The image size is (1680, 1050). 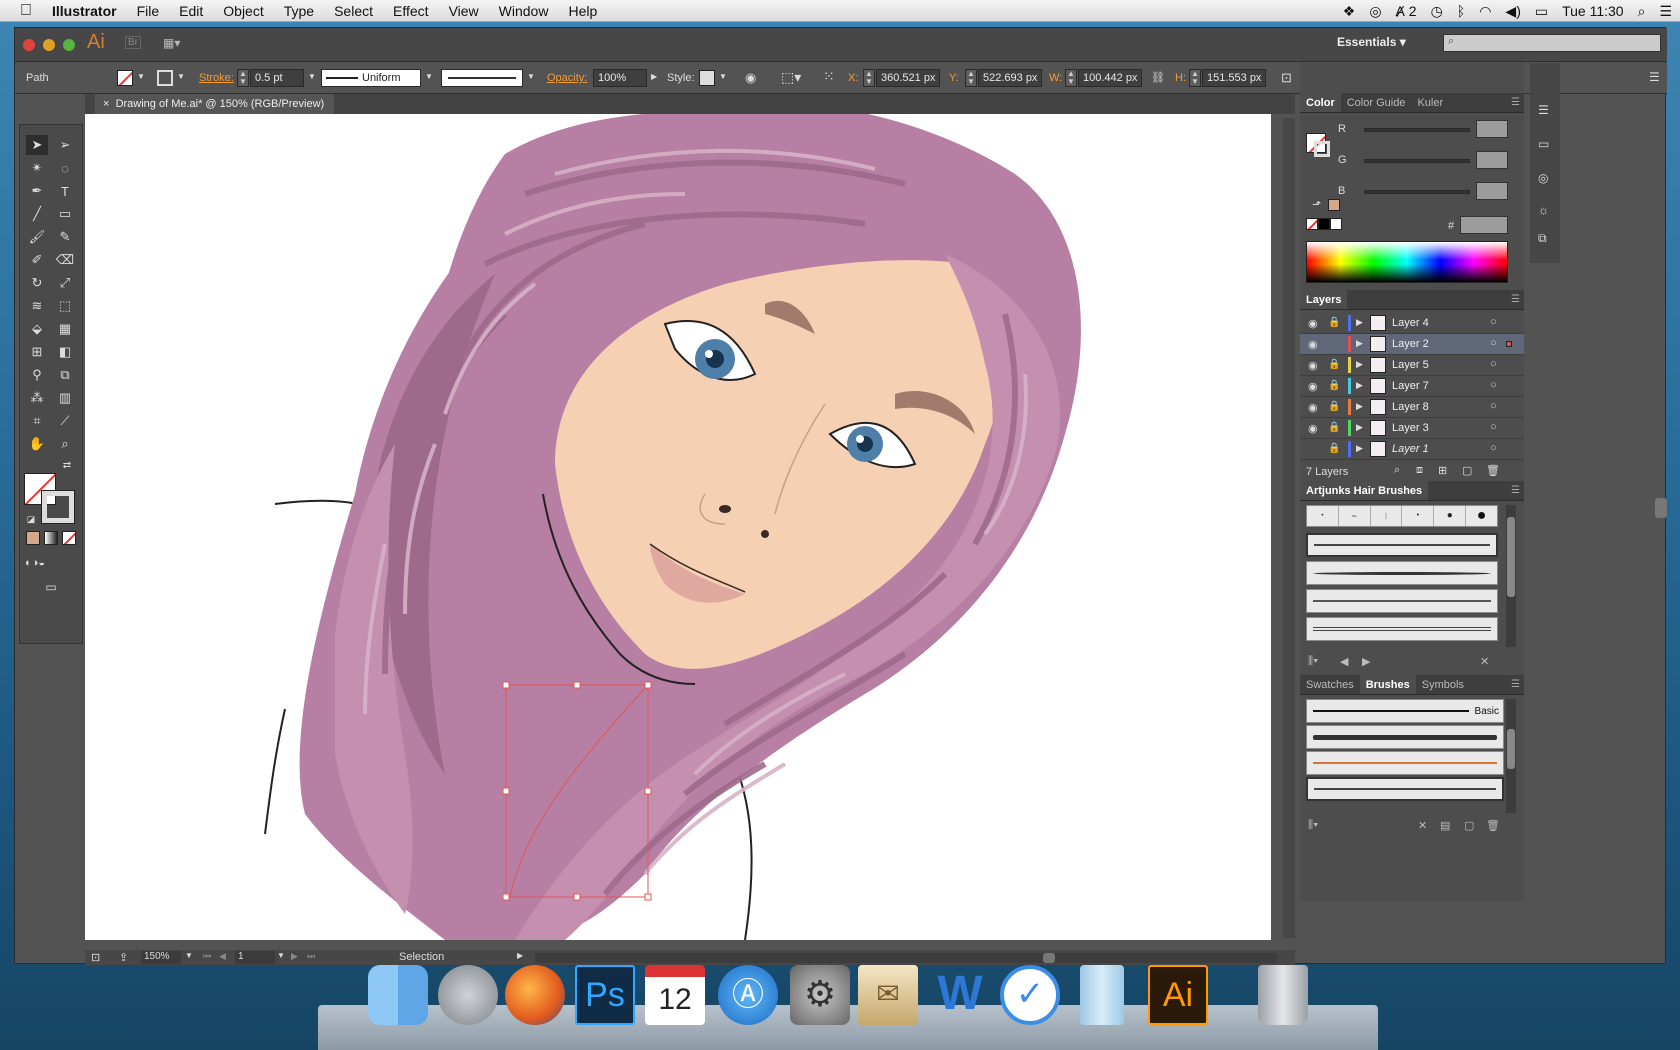 What do you see at coordinates (906, 958) in the screenshot?
I see `horizontal-scrollbar` at bounding box center [906, 958].